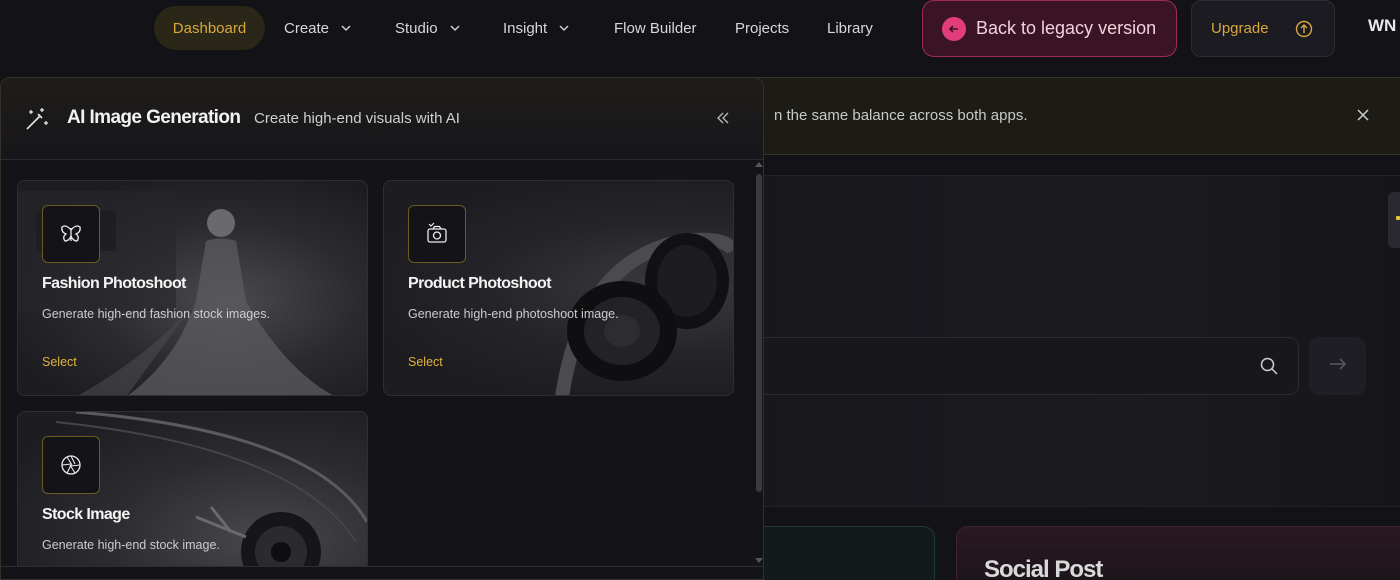 The image size is (1400, 580). I want to click on card-description: Generate high-end fashion stock images., so click(156, 314).